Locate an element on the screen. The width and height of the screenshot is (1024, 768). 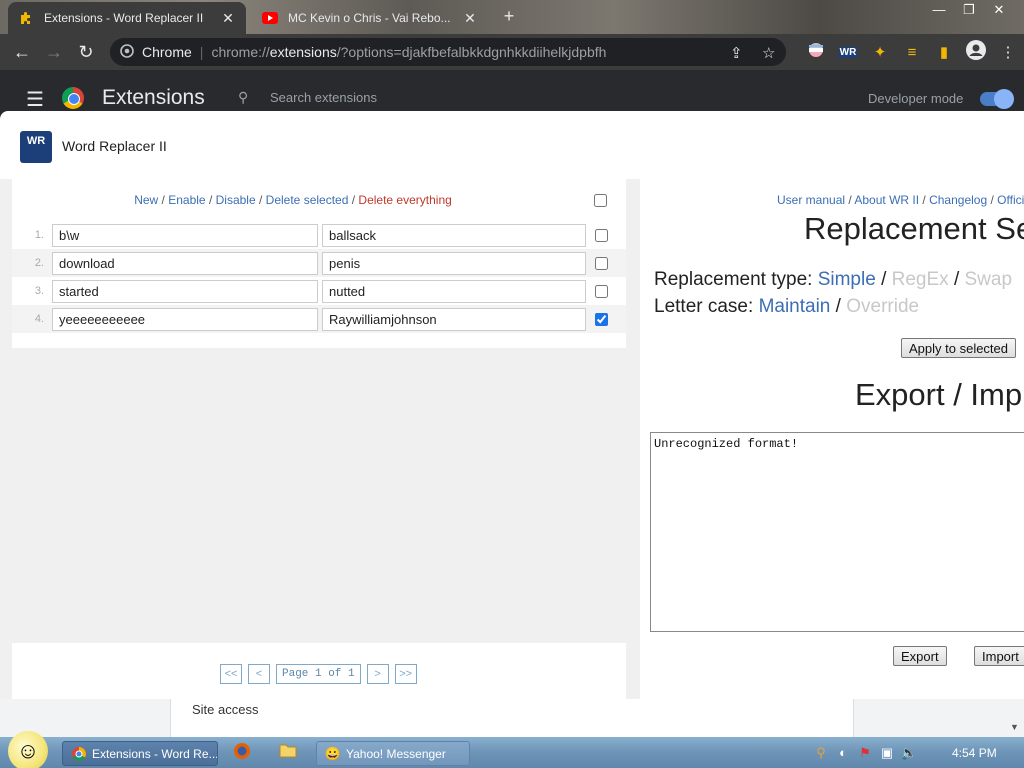
disable-link: Disable is located at coordinates (236, 200).